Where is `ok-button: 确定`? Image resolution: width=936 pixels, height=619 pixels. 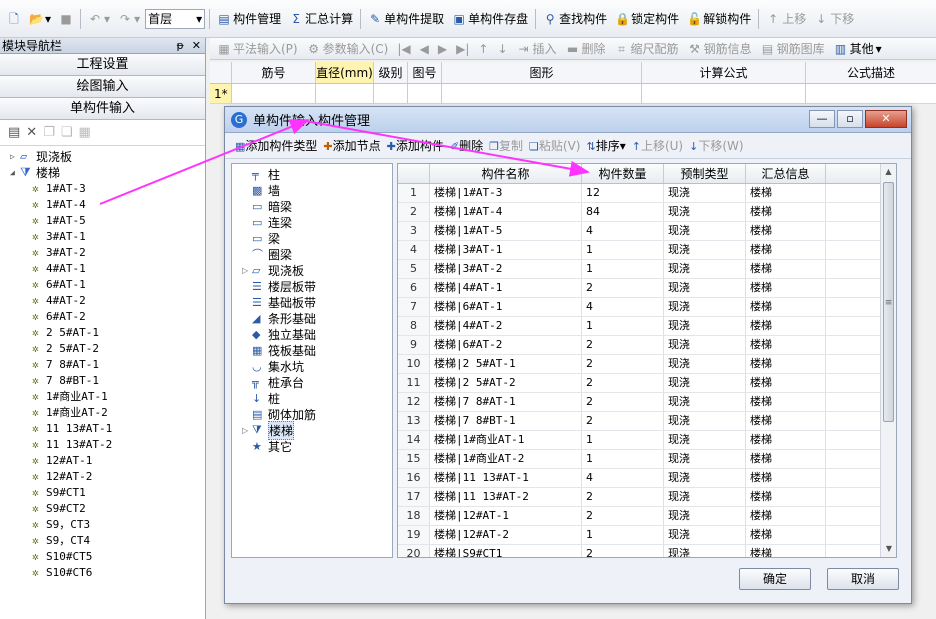 ok-button: 确定 is located at coordinates (775, 579).